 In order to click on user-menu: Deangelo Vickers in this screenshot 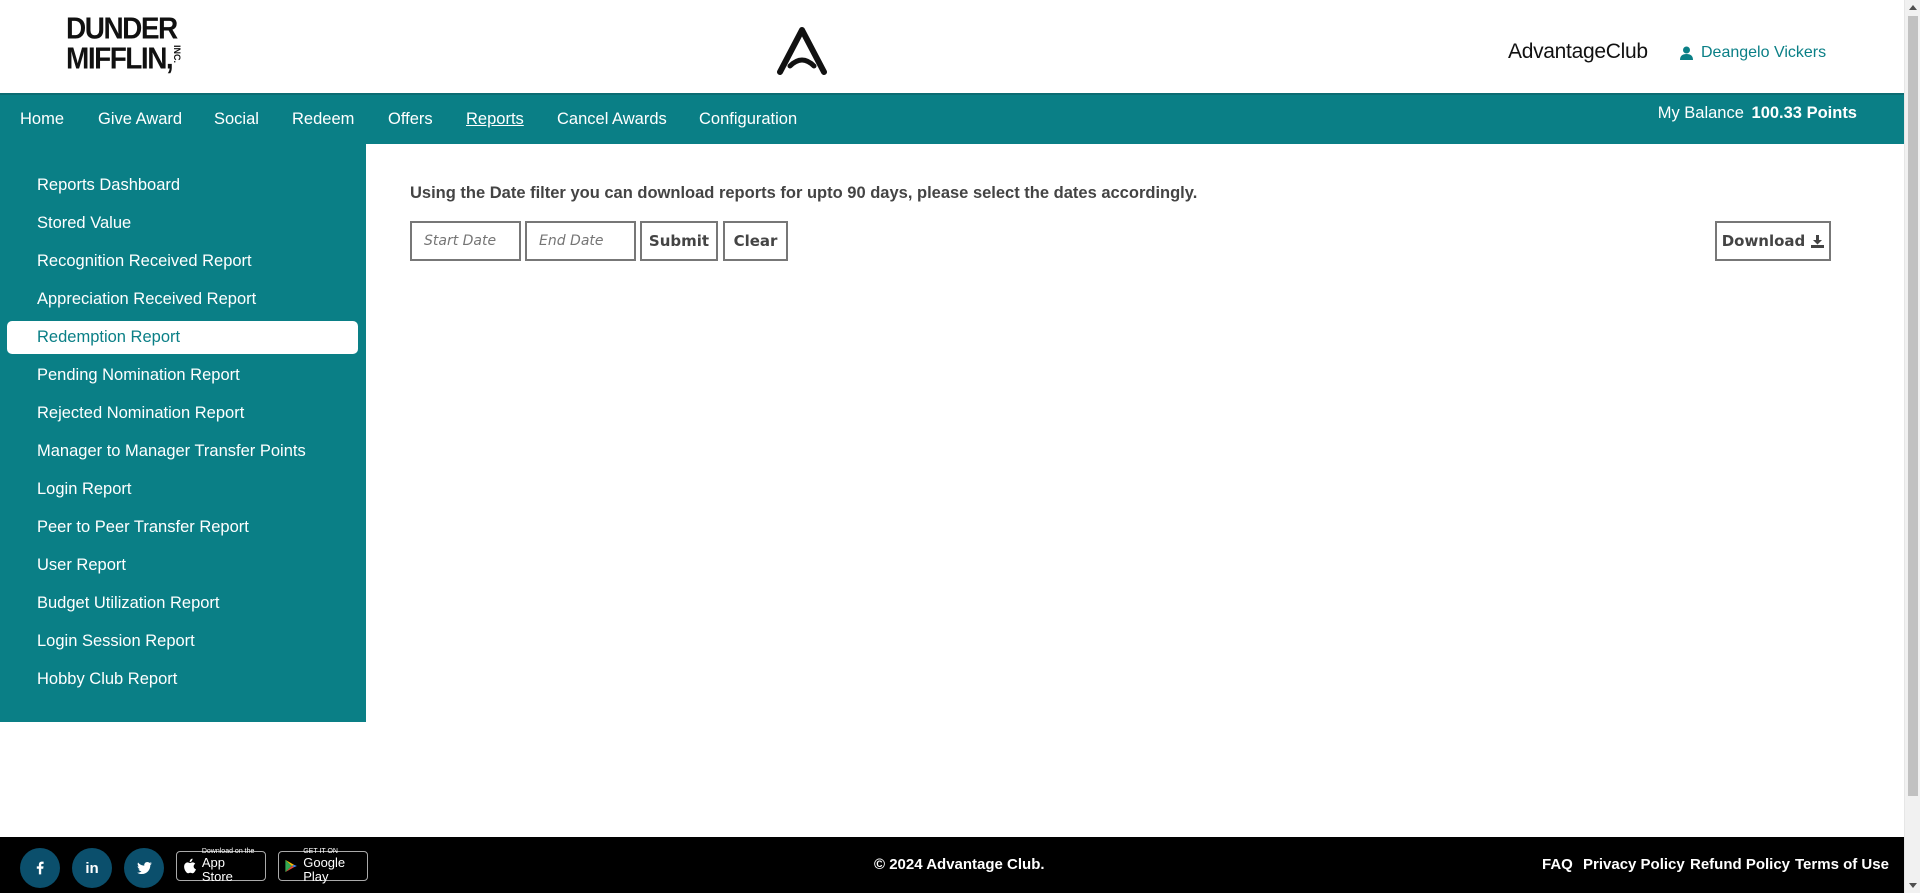, I will do `click(1753, 53)`.